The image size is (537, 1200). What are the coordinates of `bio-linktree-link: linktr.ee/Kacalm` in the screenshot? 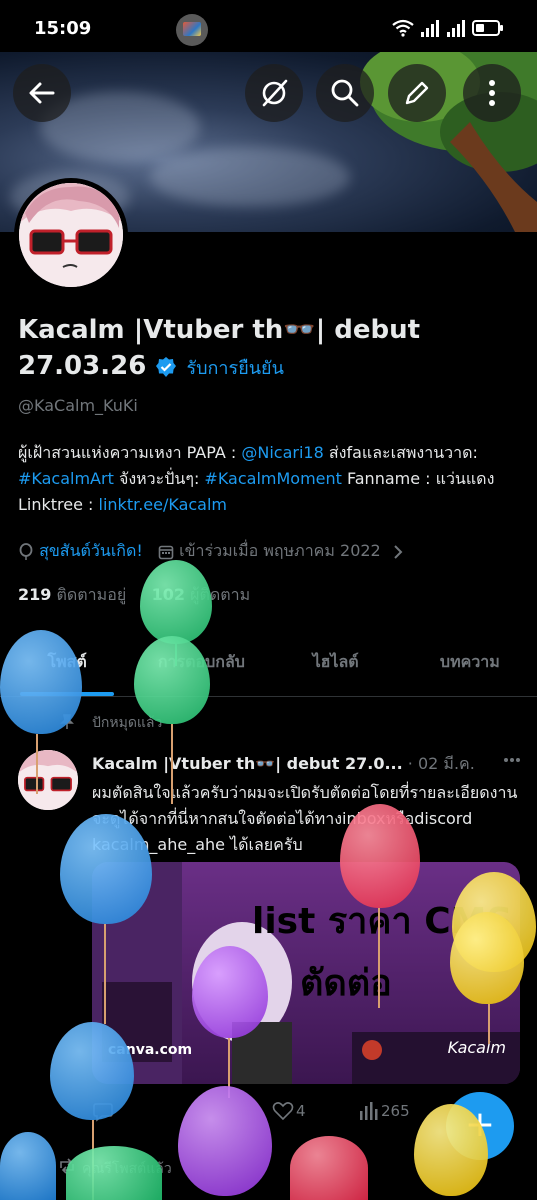 It's located at (163, 504).